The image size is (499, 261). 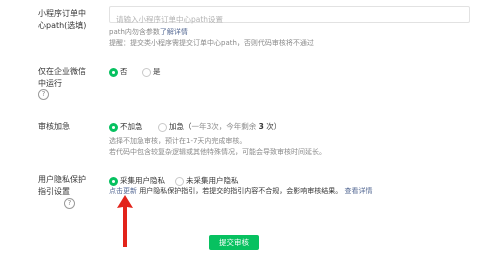 I want to click on privacy-note: 点击更新 用户隐私保护指引，若提交的指引内容不合规，会影响审核结果。 查看详情, so click(x=240, y=191).